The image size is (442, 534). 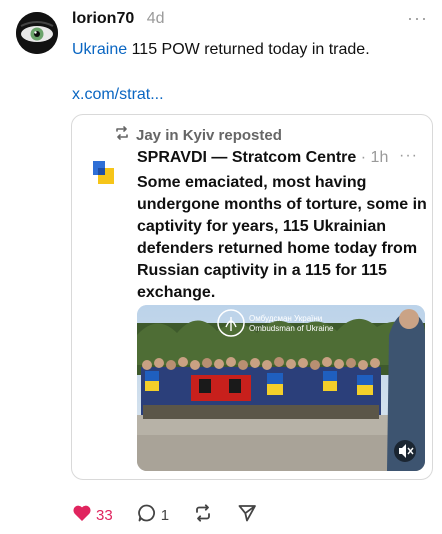 I want to click on send-icon, so click(x=247, y=515).